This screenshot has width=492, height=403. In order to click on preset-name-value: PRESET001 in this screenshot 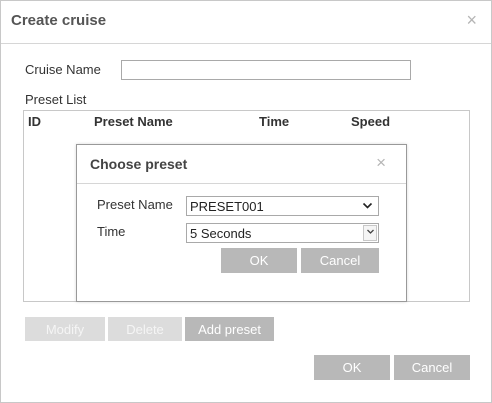, I will do `click(227, 206)`.